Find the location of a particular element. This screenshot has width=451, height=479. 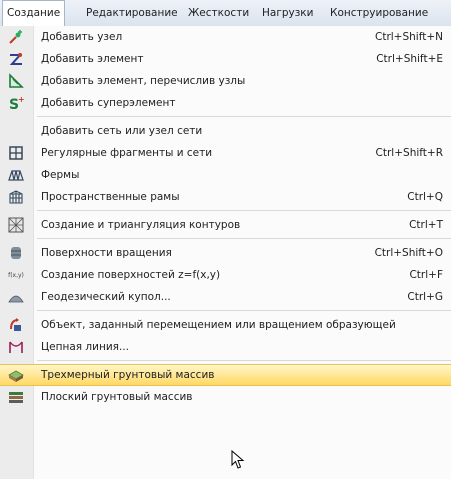

menu-item-label: Добавить элемент, перечислив узлы is located at coordinates (143, 81).